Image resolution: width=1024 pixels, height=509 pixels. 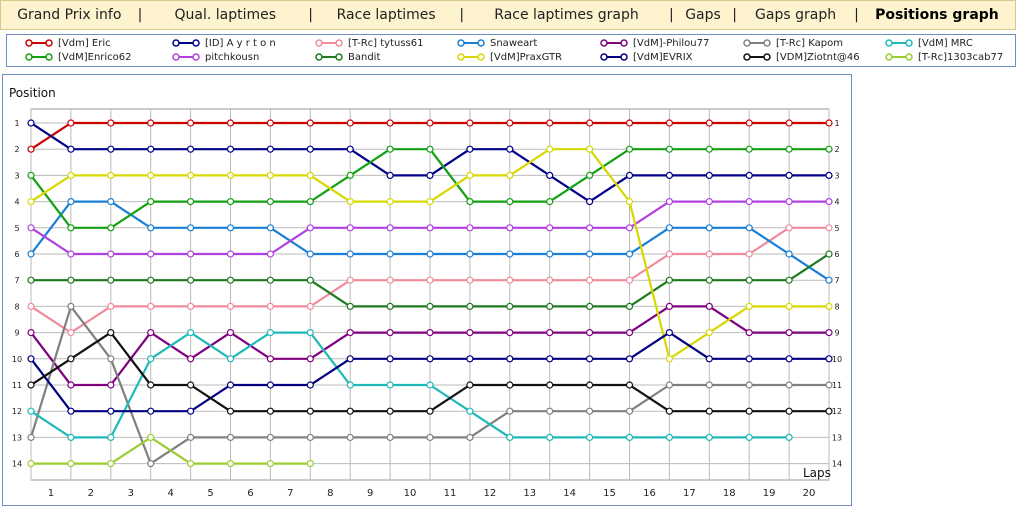 What do you see at coordinates (566, 15) in the screenshot?
I see `tab-race-laptimes-graph: Race laptimes graph` at bounding box center [566, 15].